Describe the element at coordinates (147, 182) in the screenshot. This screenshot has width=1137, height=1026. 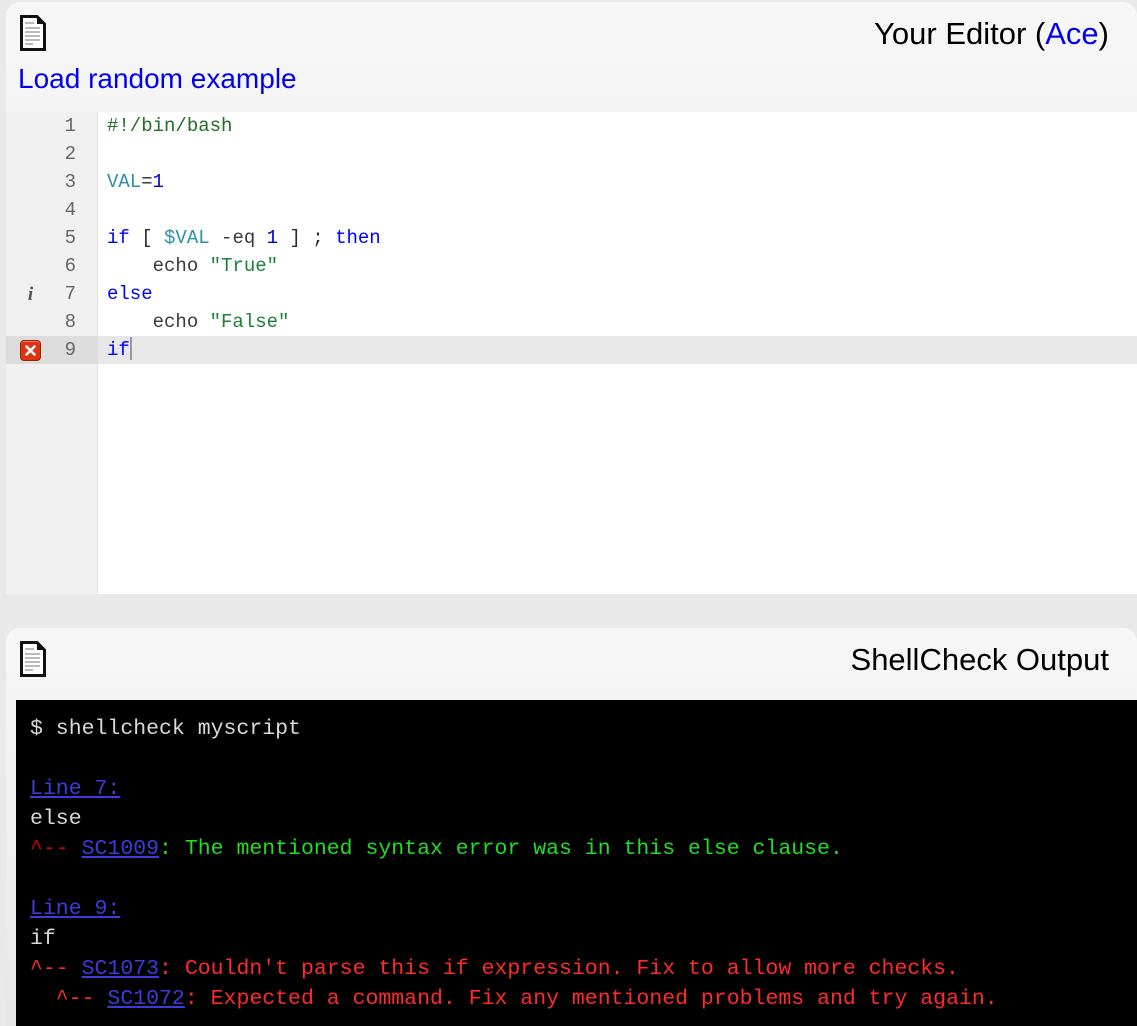
I see `token-plain: =` at that location.